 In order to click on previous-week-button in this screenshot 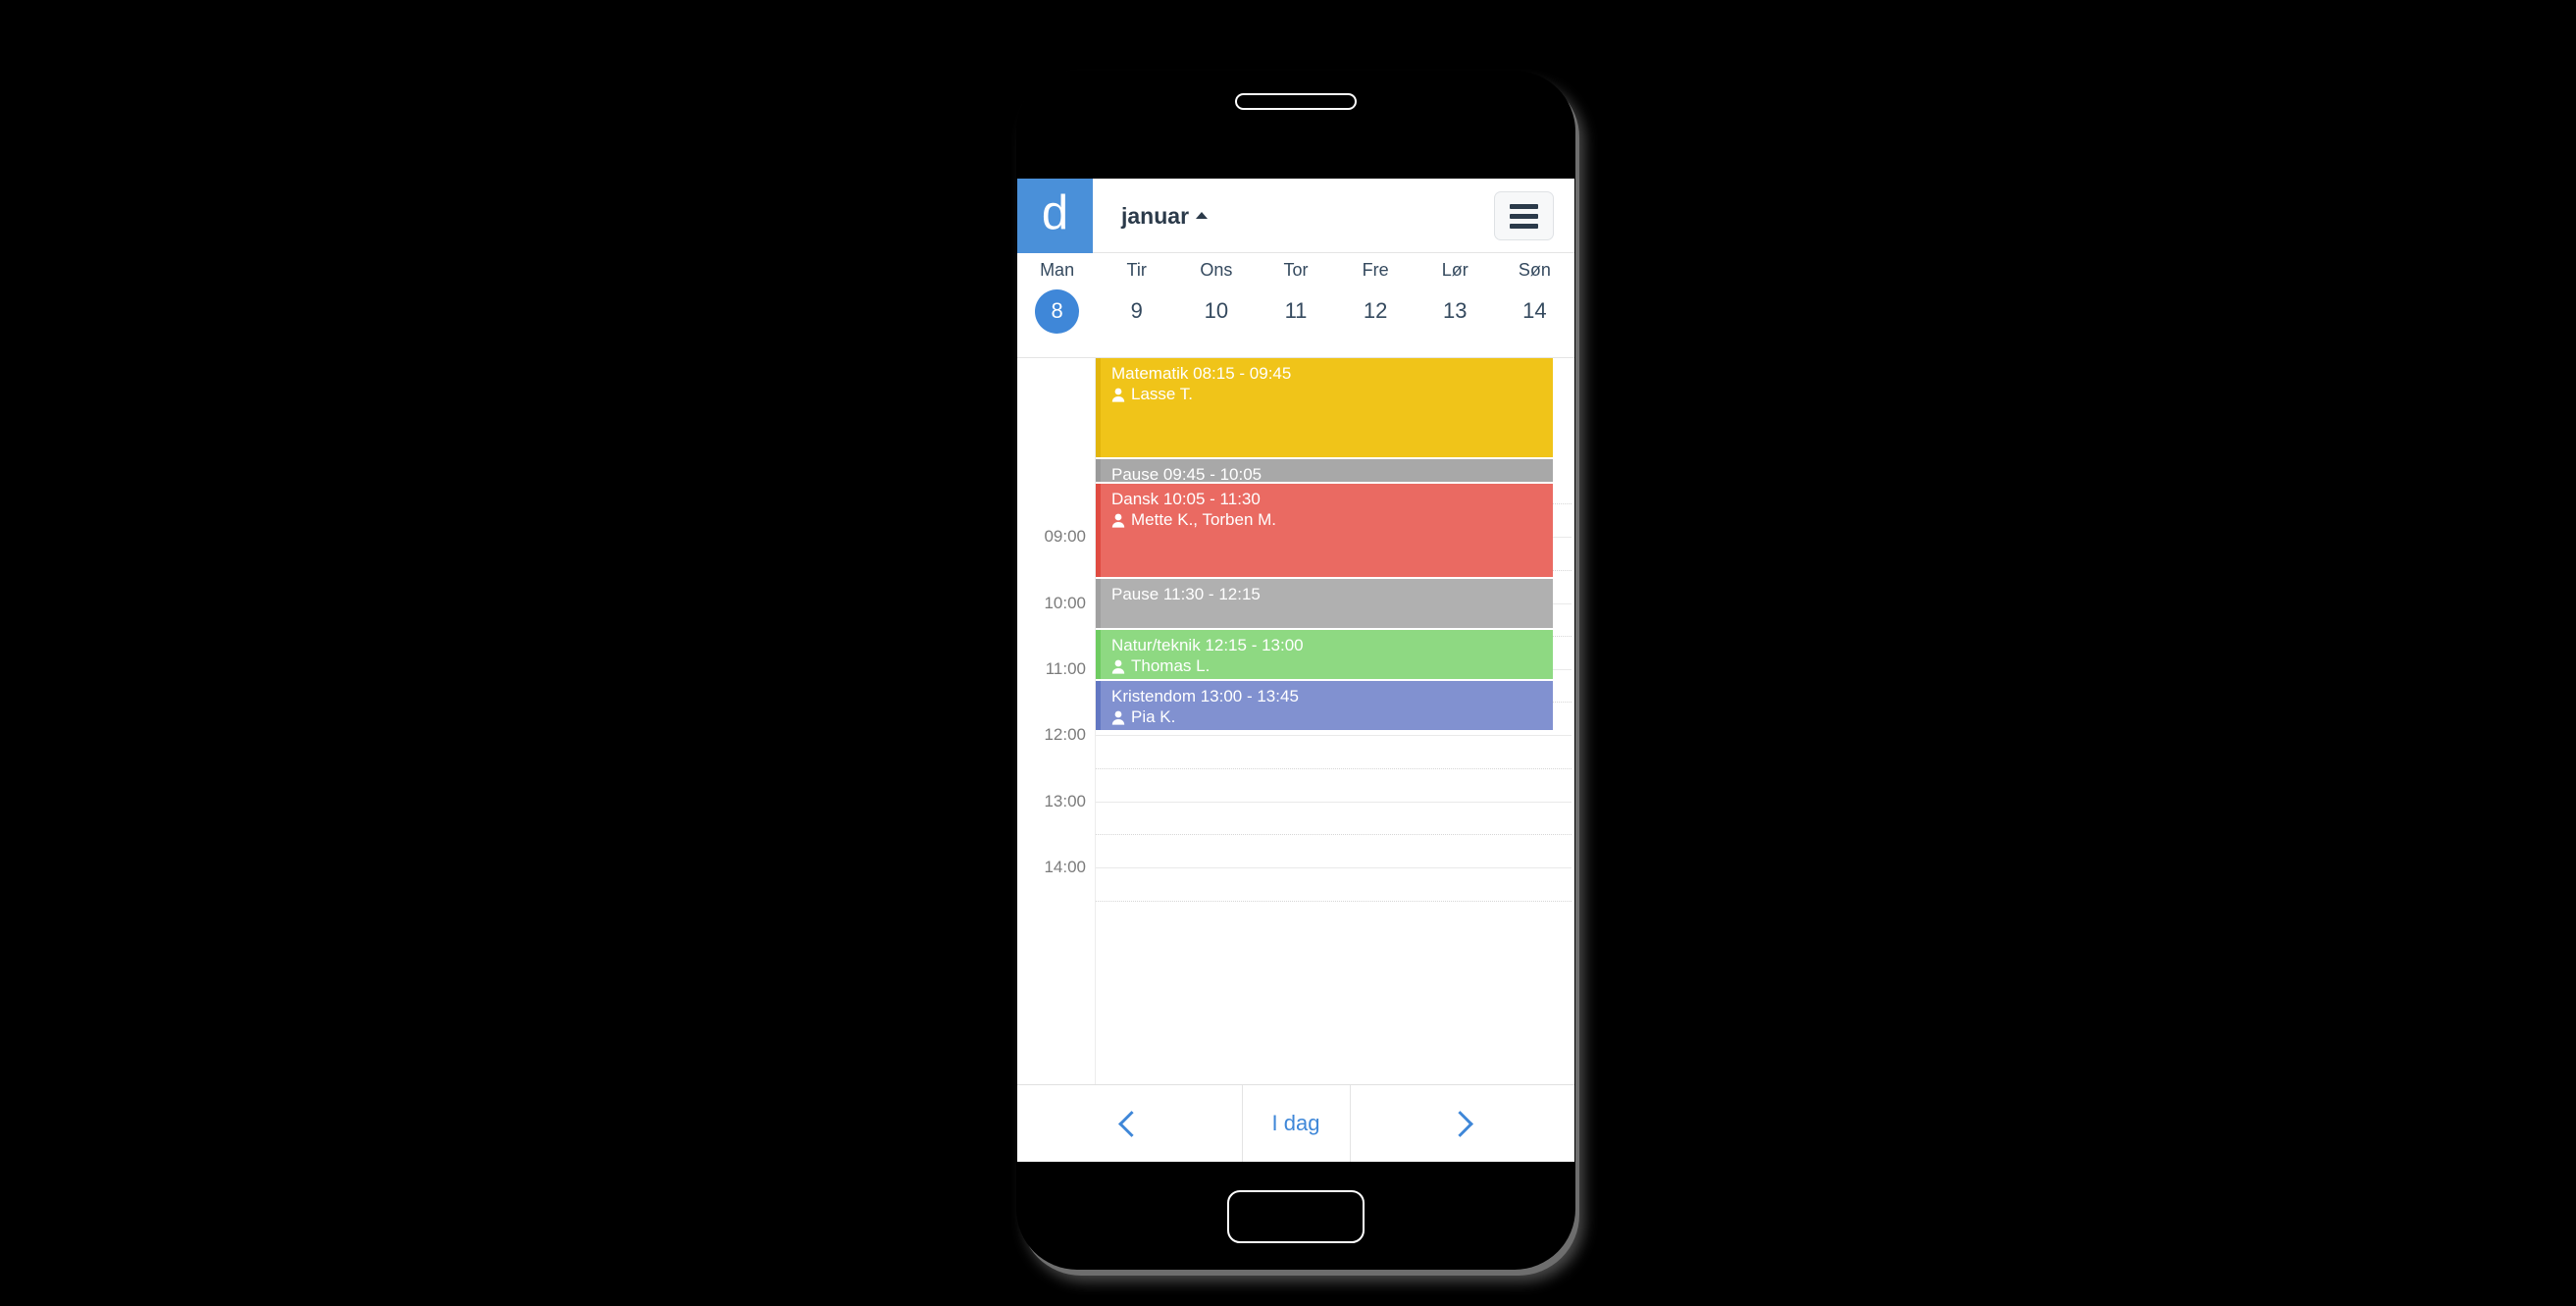, I will do `click(1130, 1123)`.